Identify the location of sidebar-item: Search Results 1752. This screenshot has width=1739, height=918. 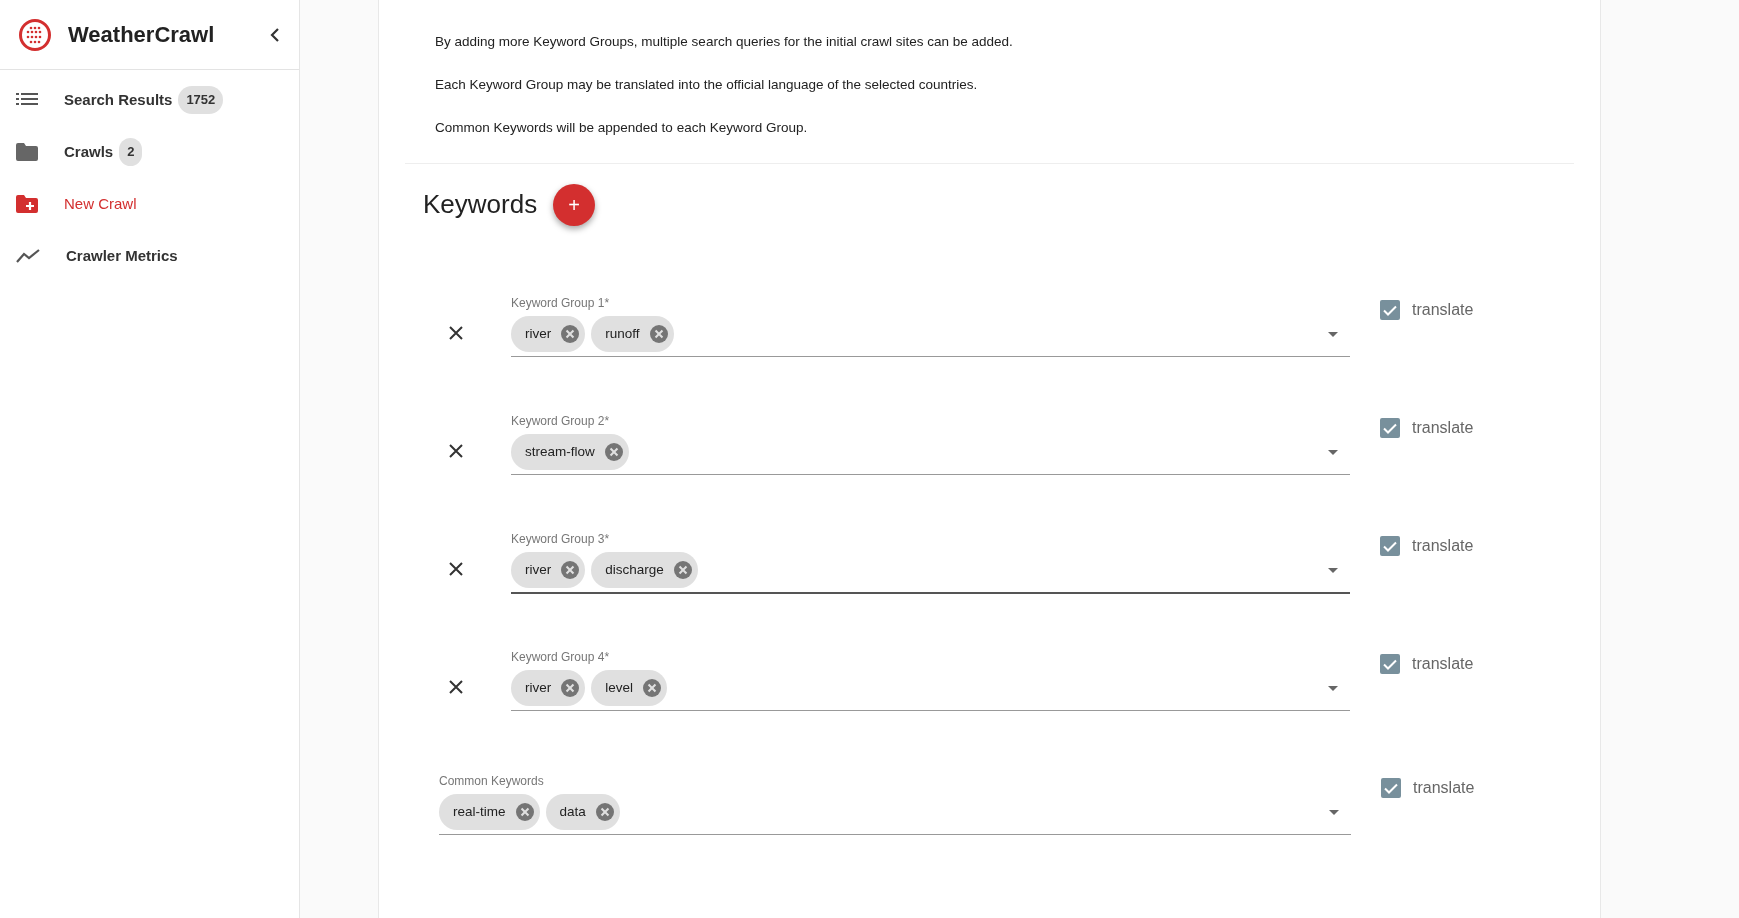
(149, 100).